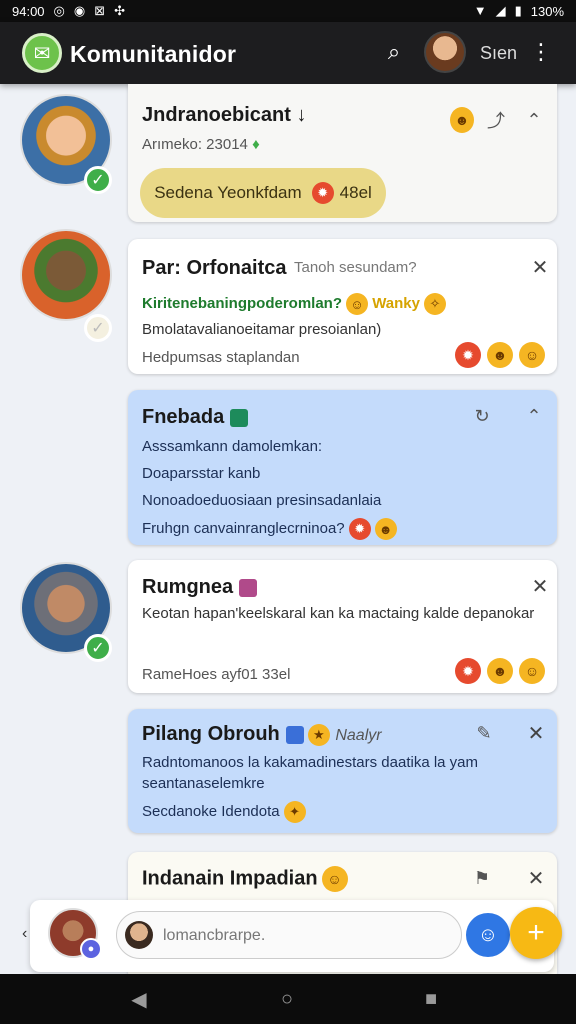 Image resolution: width=576 pixels, height=1024 pixels. I want to click on post-title: Pilang Obrouh ★ Naalyr, so click(262, 734).